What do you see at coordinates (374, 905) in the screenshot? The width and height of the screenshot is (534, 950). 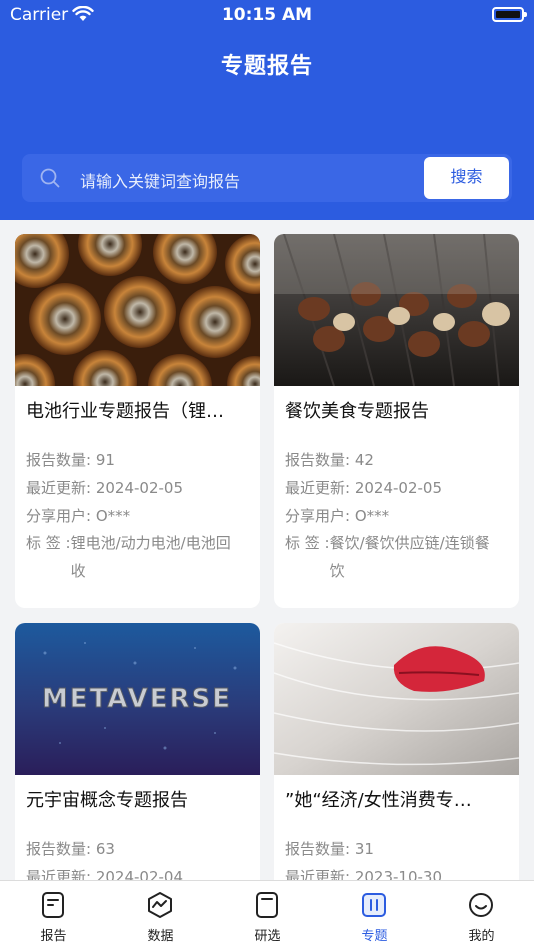 I see `topic-icon` at bounding box center [374, 905].